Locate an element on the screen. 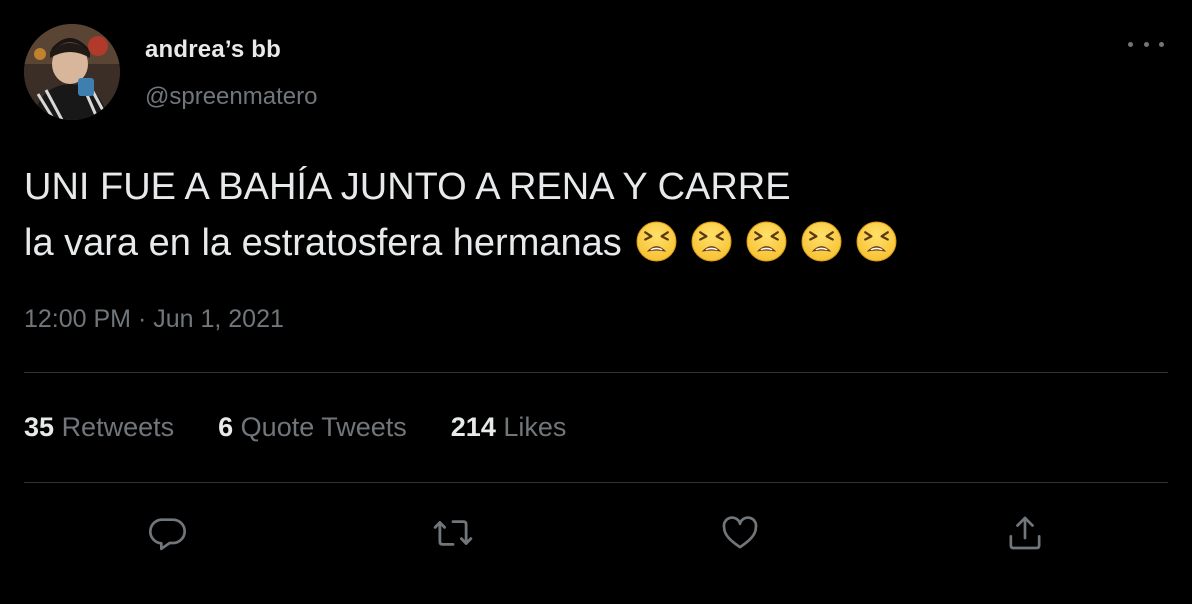 The image size is (1192, 604). likes-label: Likes is located at coordinates (535, 427).